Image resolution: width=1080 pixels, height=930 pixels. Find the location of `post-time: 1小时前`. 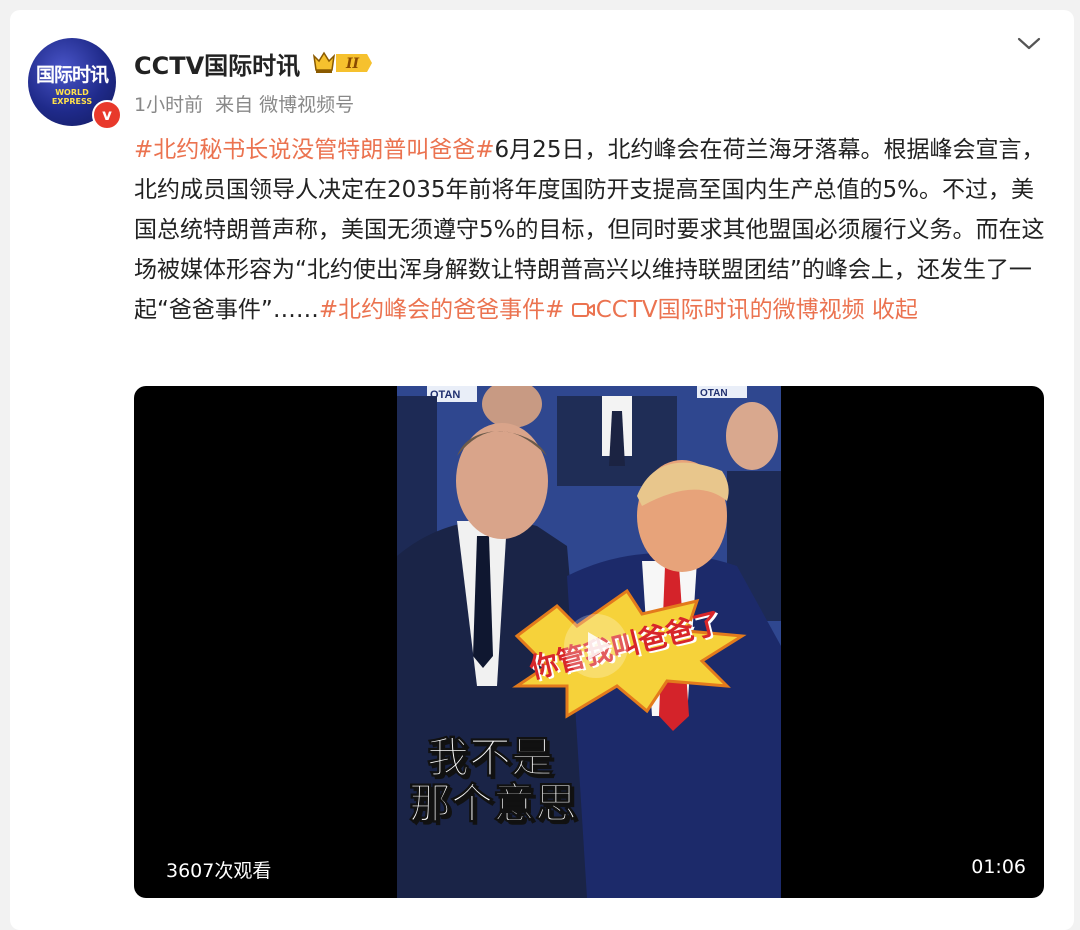

post-time: 1小时前 is located at coordinates (168, 105).